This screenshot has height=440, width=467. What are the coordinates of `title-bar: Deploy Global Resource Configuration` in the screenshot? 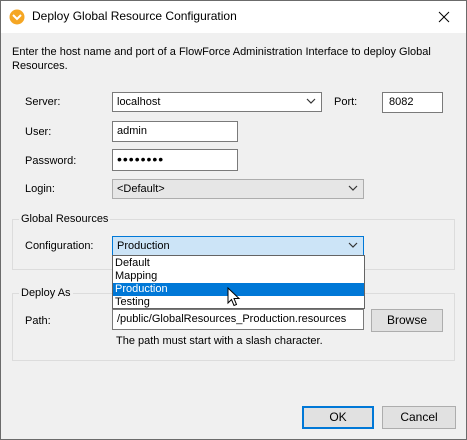 It's located at (233, 17).